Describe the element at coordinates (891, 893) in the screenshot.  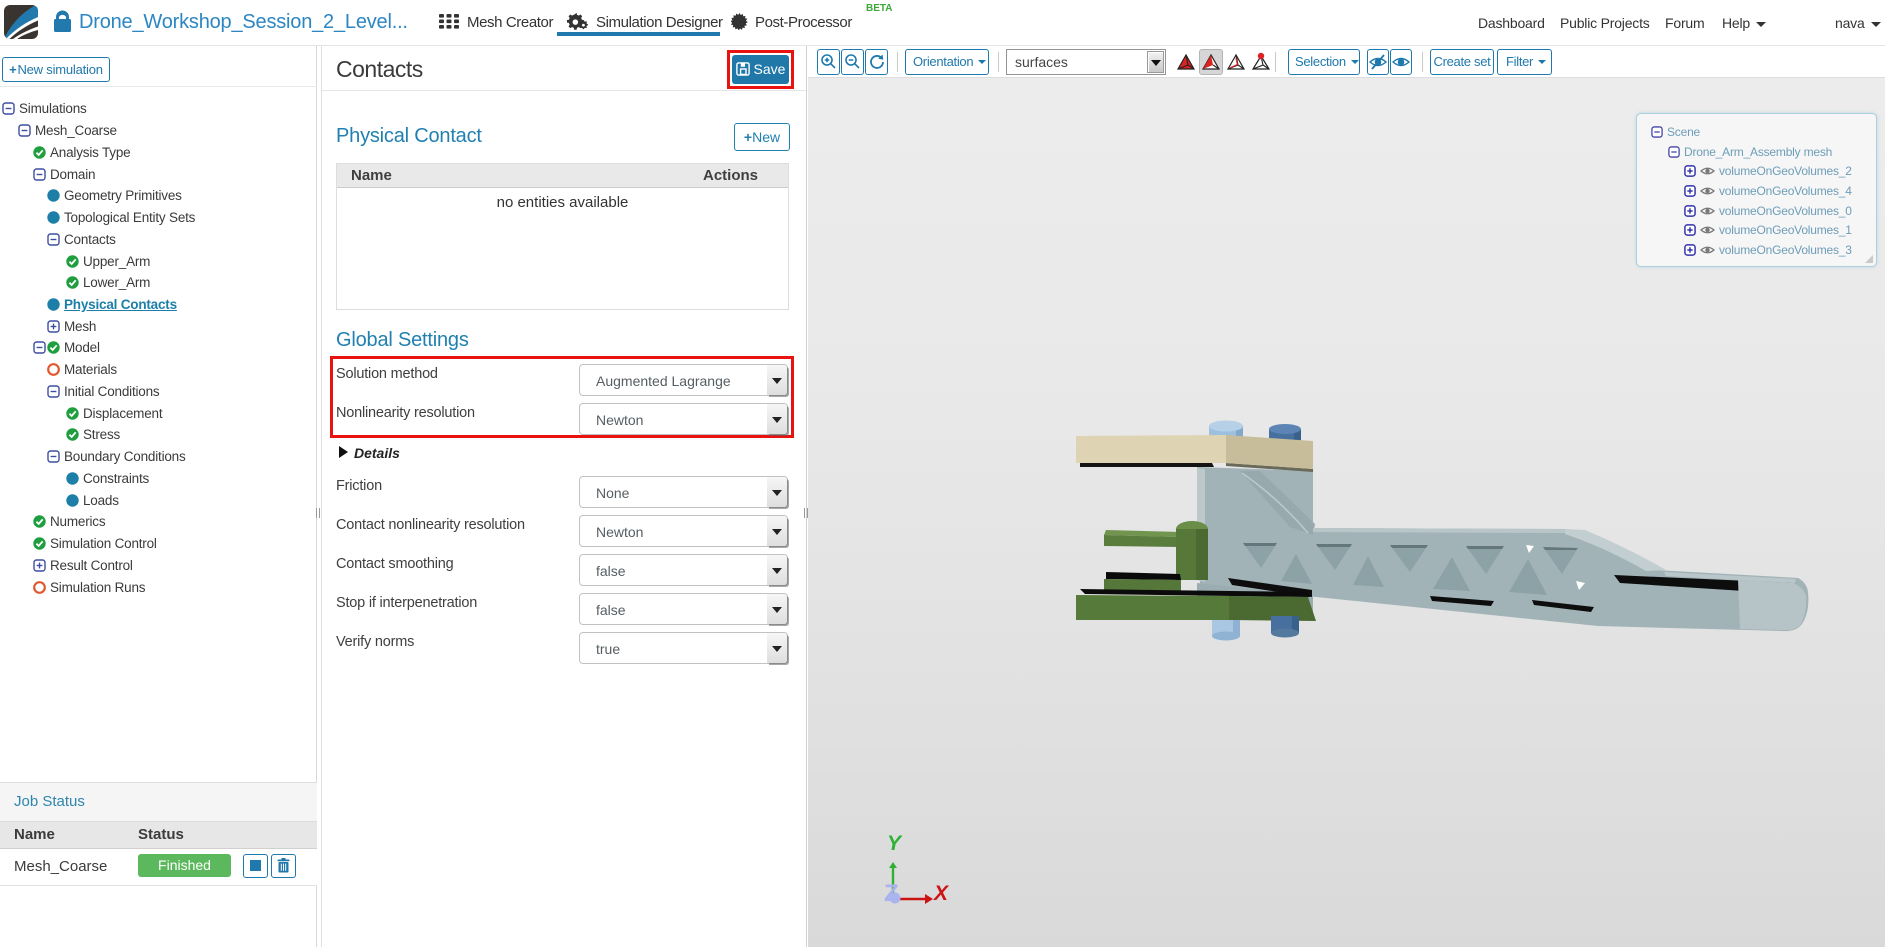
I see `svg-text: Z` at that location.